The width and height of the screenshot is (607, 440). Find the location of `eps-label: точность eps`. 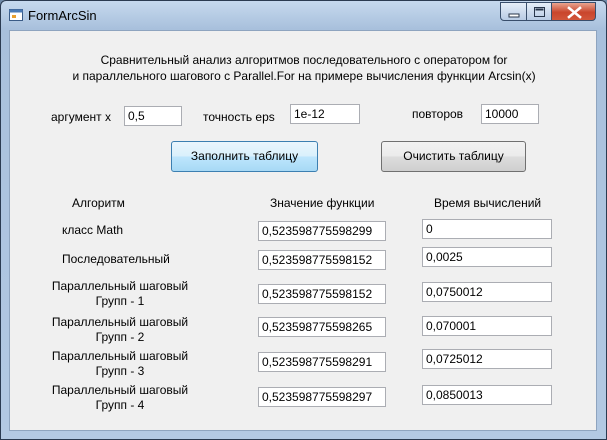

eps-label: точность eps is located at coordinates (239, 117).